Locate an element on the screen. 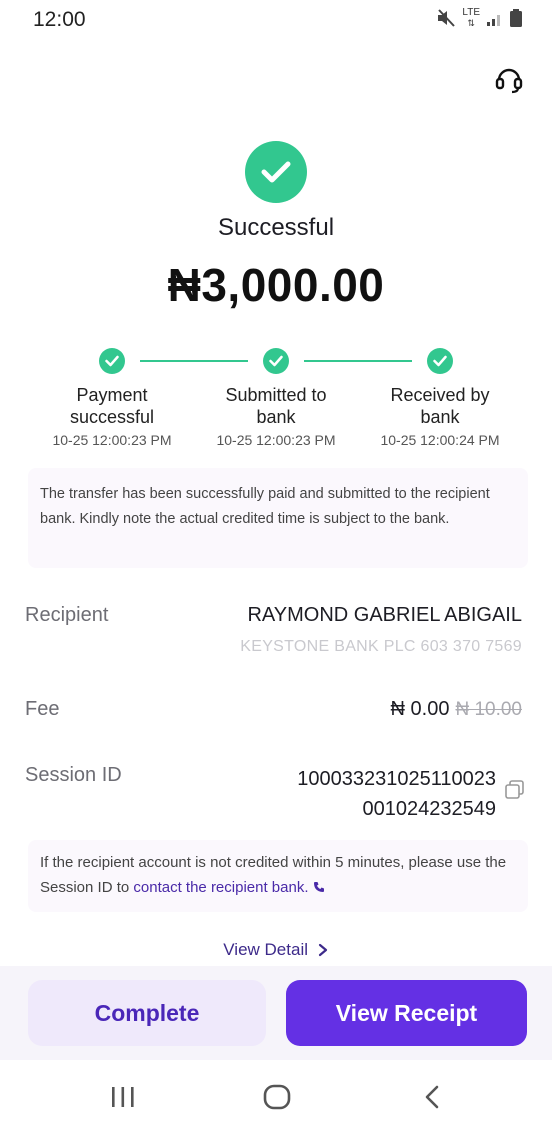 This screenshot has height=1135, width=552. step-label: Payment successful is located at coordinates (112, 406).